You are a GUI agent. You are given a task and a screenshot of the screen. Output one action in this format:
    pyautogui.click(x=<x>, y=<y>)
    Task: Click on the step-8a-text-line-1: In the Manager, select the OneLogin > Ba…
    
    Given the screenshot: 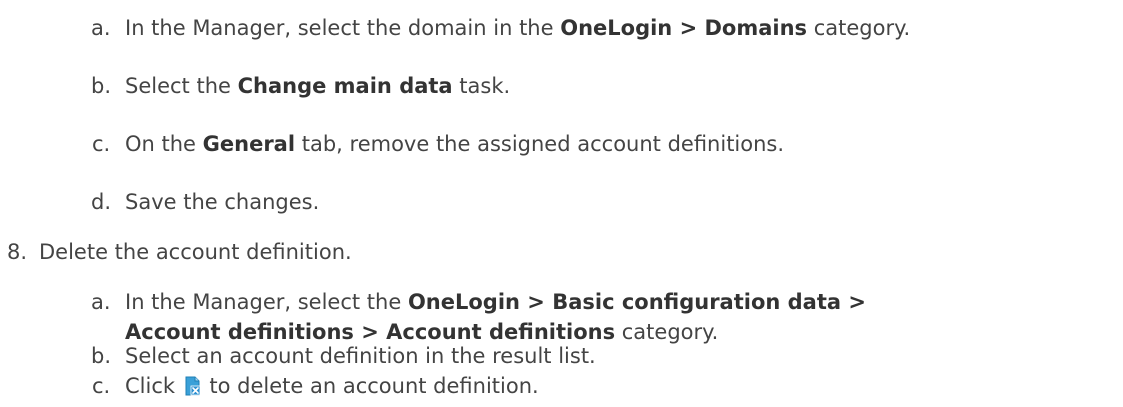 What is the action you would take?
    pyautogui.click(x=495, y=302)
    